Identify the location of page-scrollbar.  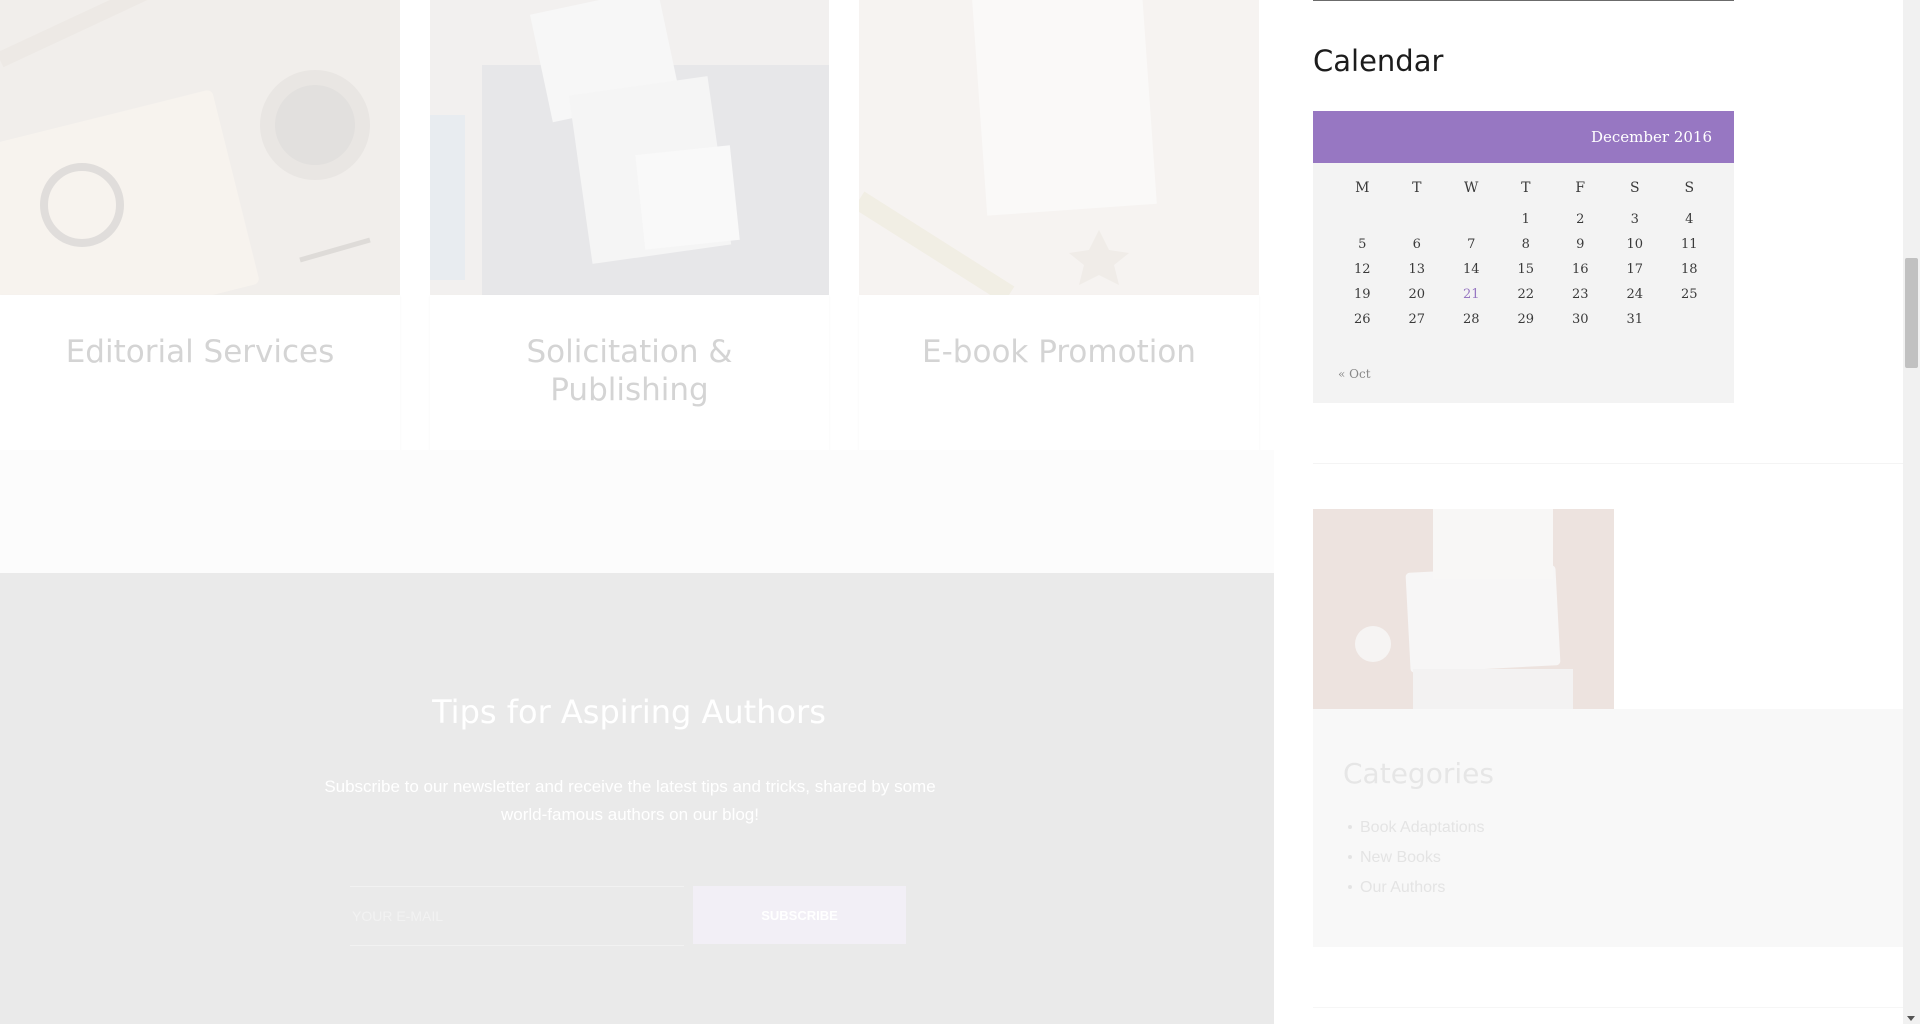
(1911, 512).